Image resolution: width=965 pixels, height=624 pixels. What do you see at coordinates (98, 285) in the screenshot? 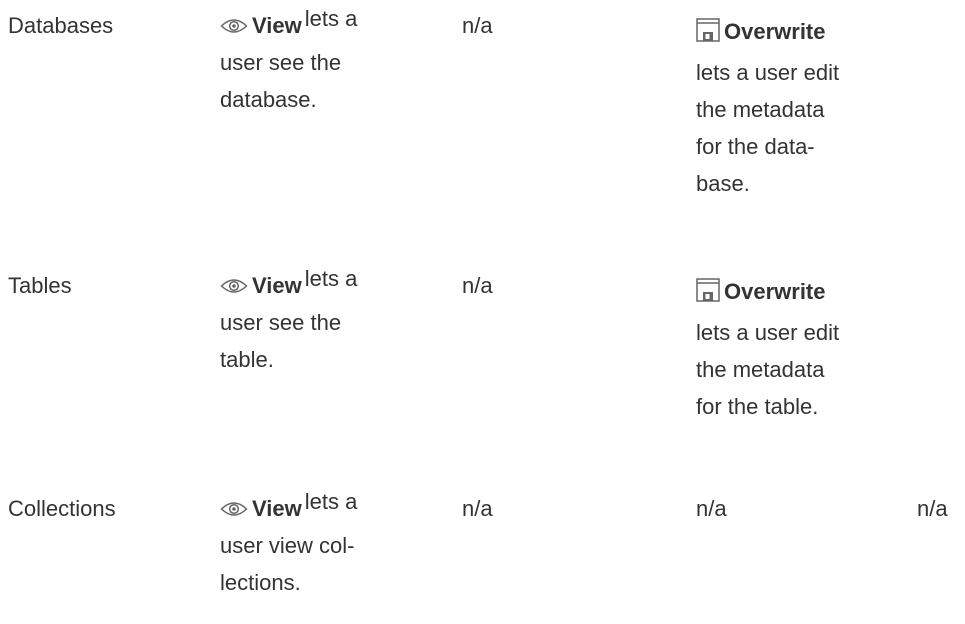
I see `content-type-cell: Tables` at bounding box center [98, 285].